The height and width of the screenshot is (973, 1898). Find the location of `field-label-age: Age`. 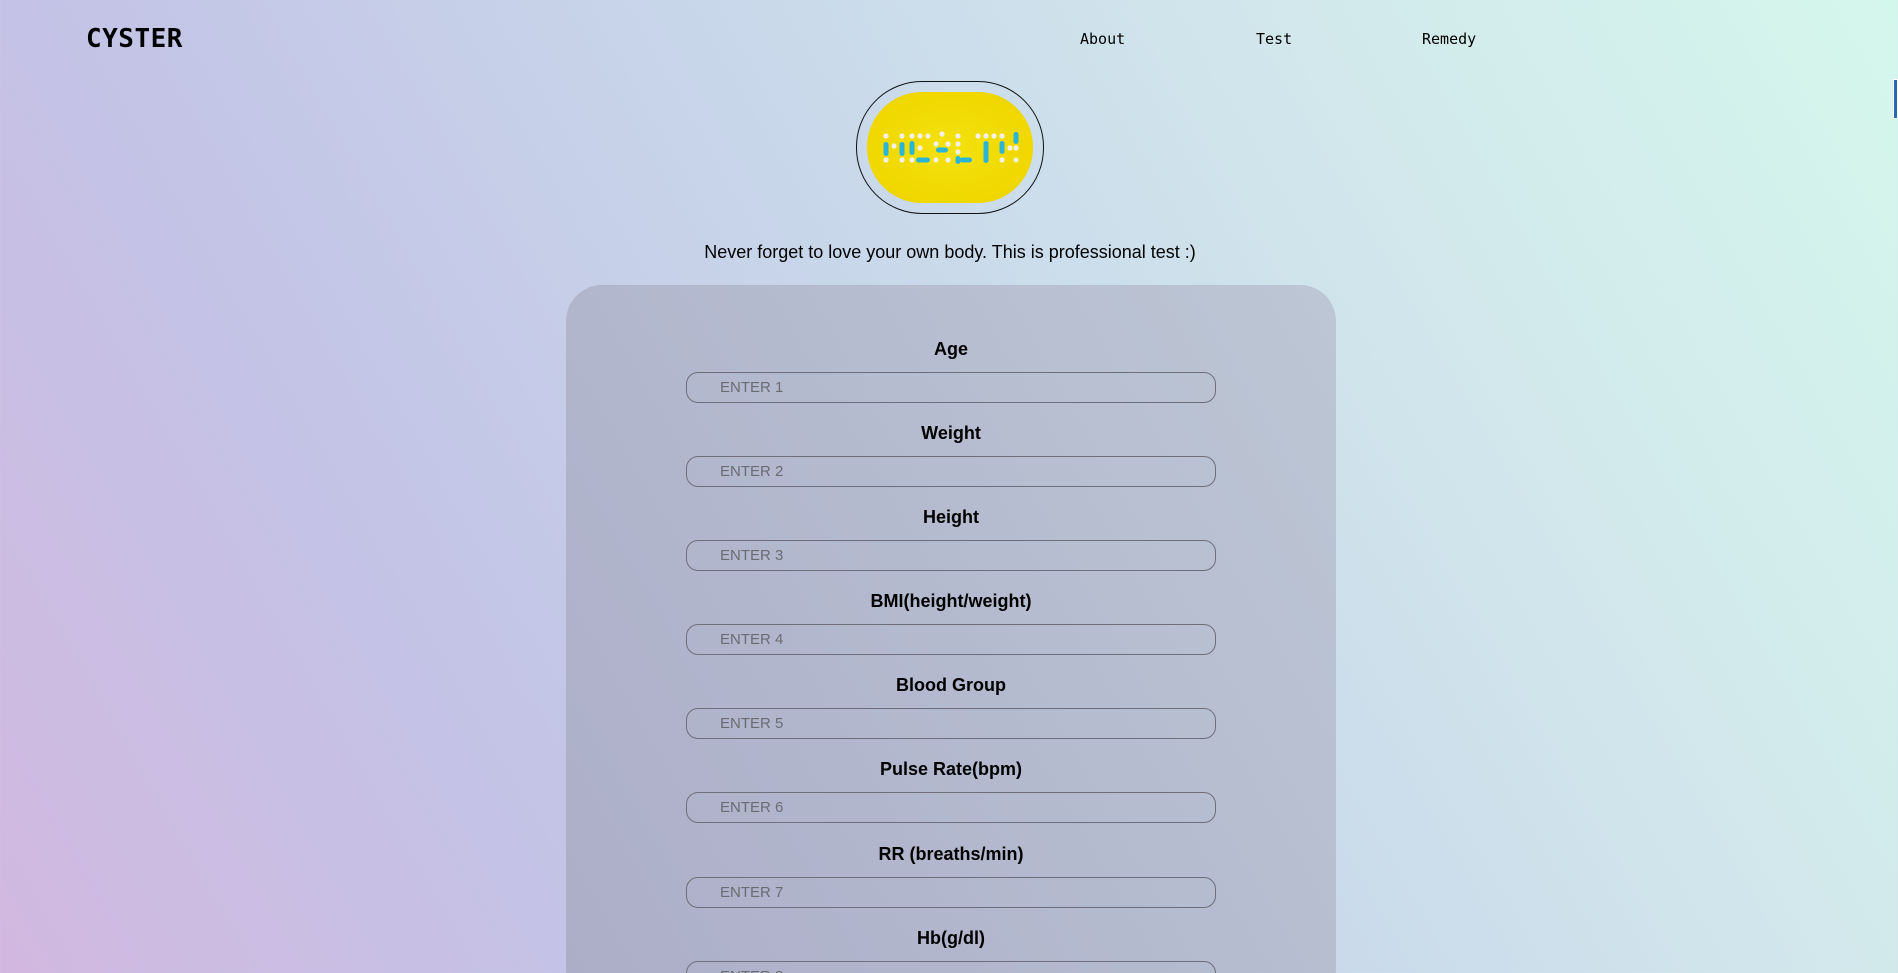

field-label-age: Age is located at coordinates (950, 349).